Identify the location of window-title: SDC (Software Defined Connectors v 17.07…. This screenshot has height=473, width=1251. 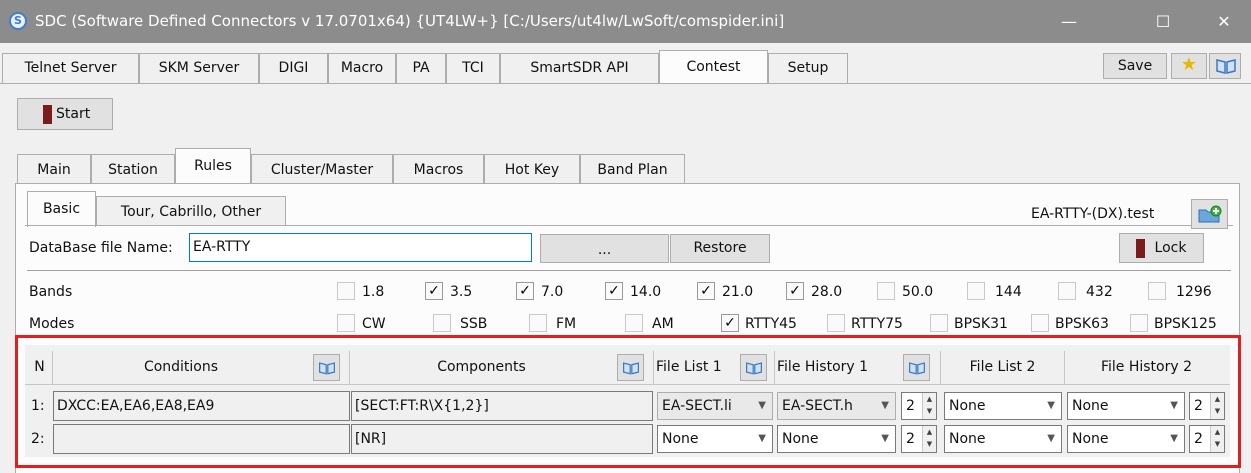
(410, 21).